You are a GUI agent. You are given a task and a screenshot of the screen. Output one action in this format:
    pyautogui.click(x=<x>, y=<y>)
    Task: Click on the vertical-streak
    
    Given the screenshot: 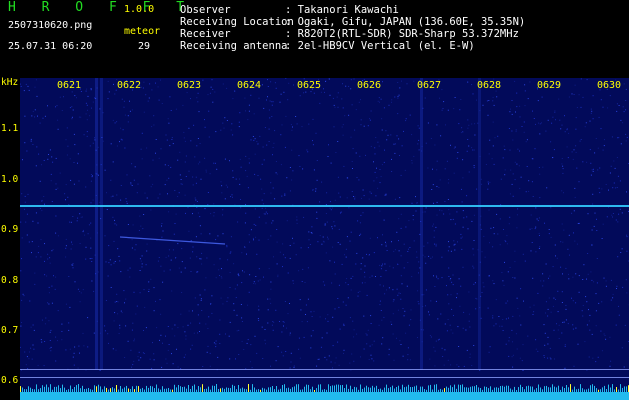 What is the action you would take?
    pyautogui.click(x=96, y=224)
    